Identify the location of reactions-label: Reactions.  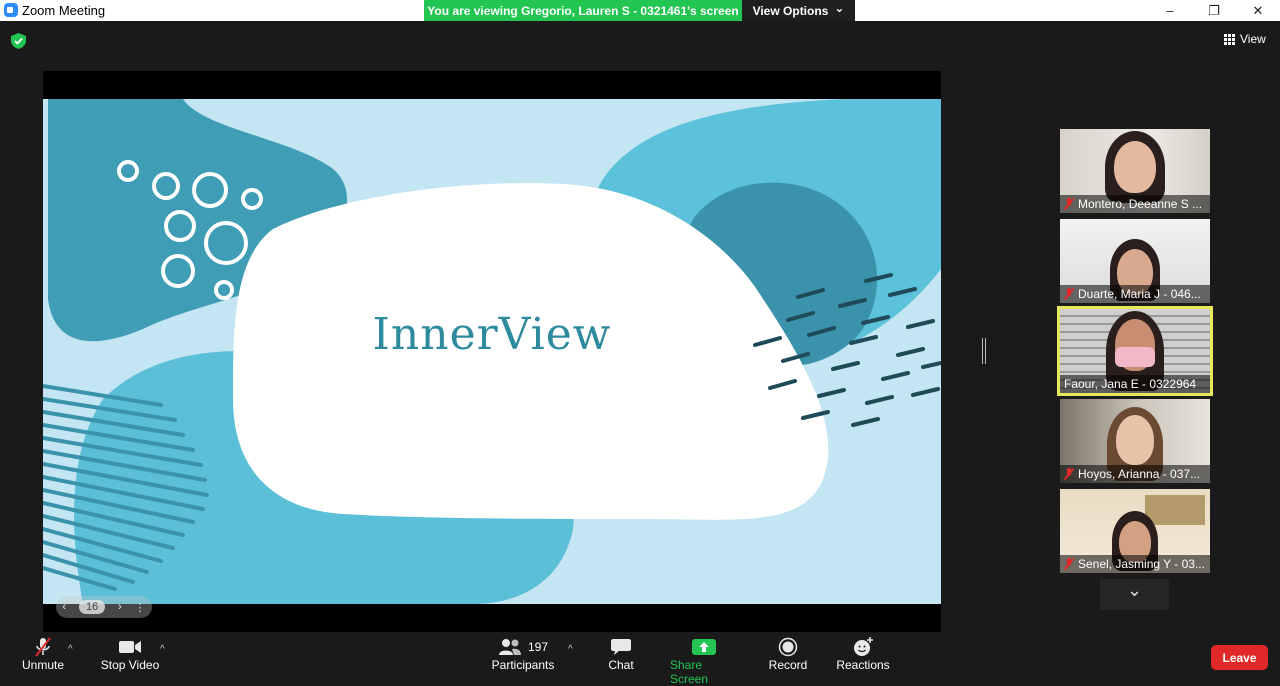
(863, 665).